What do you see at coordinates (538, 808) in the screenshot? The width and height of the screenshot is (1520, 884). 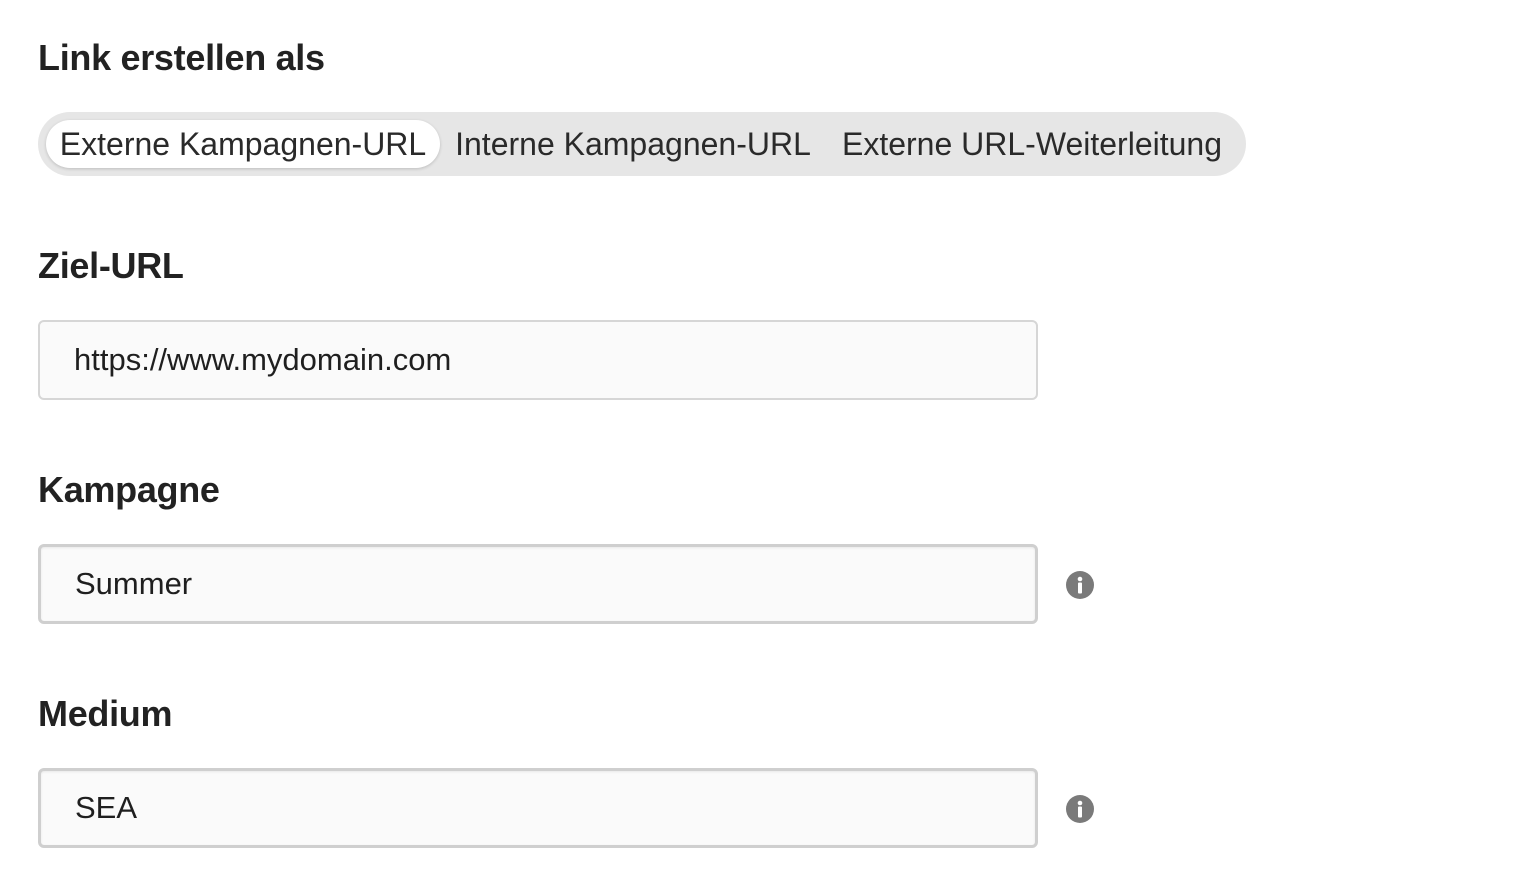 I see `medium-input: SEA` at bounding box center [538, 808].